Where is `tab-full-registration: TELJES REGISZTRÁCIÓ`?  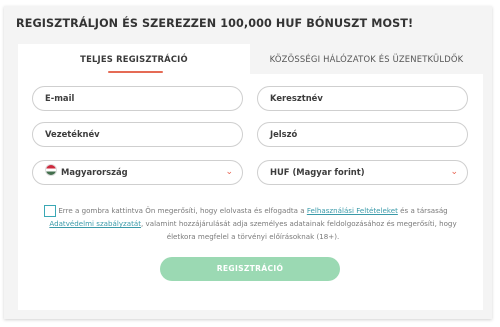
tab-full-registration: TELJES REGISZTRÁCIÓ is located at coordinates (134, 59).